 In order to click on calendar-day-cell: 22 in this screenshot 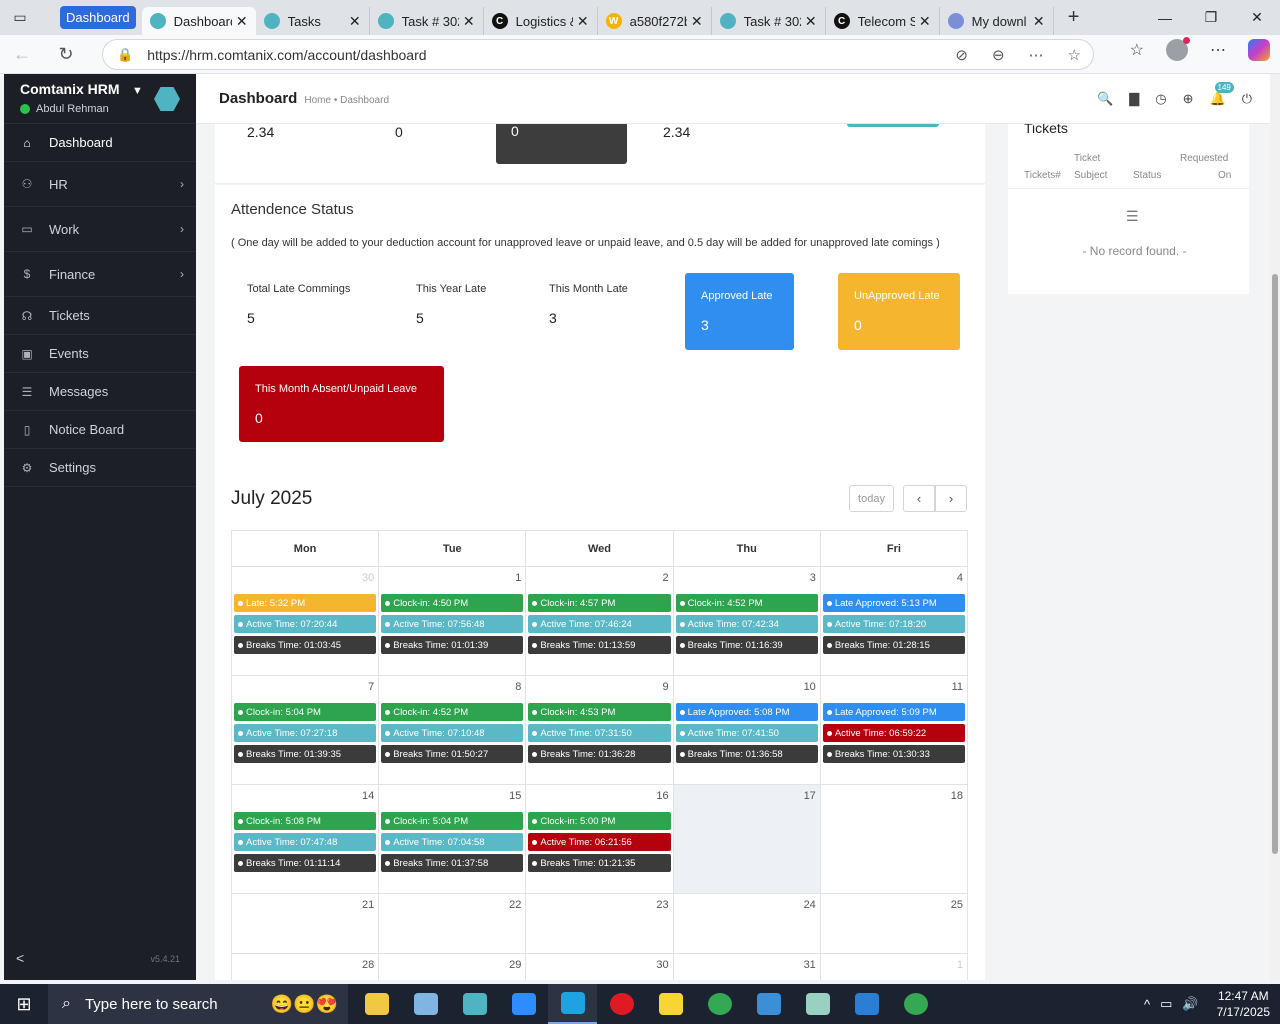, I will do `click(453, 923)`.